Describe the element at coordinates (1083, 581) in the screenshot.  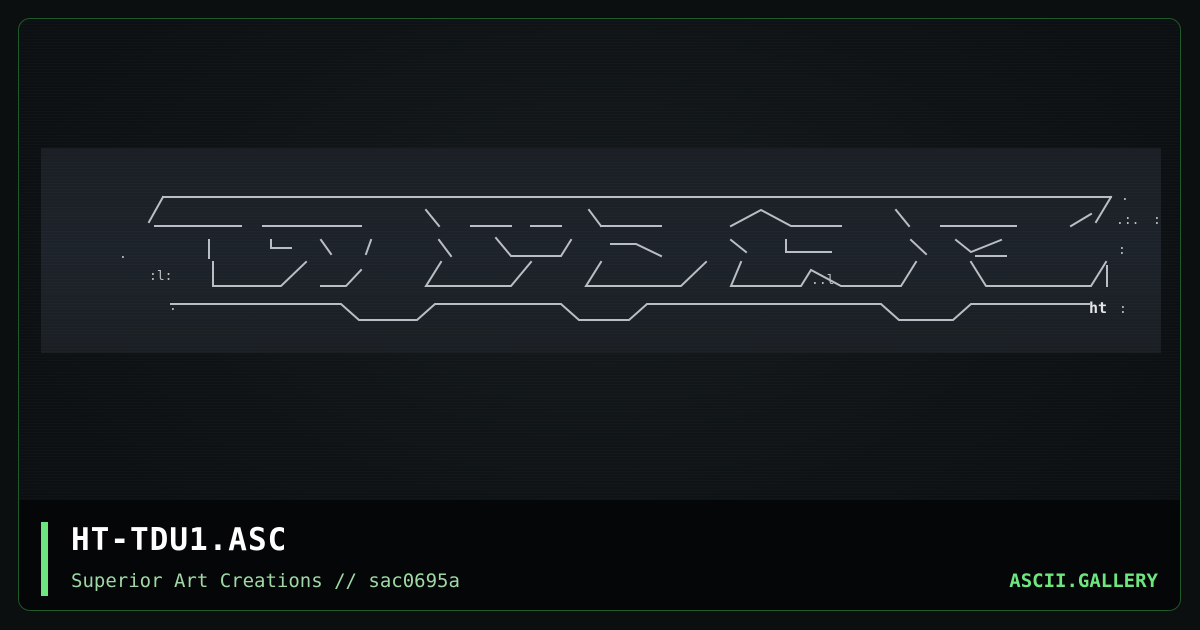
I see `site-brand-link: ASCII.GALLERY` at that location.